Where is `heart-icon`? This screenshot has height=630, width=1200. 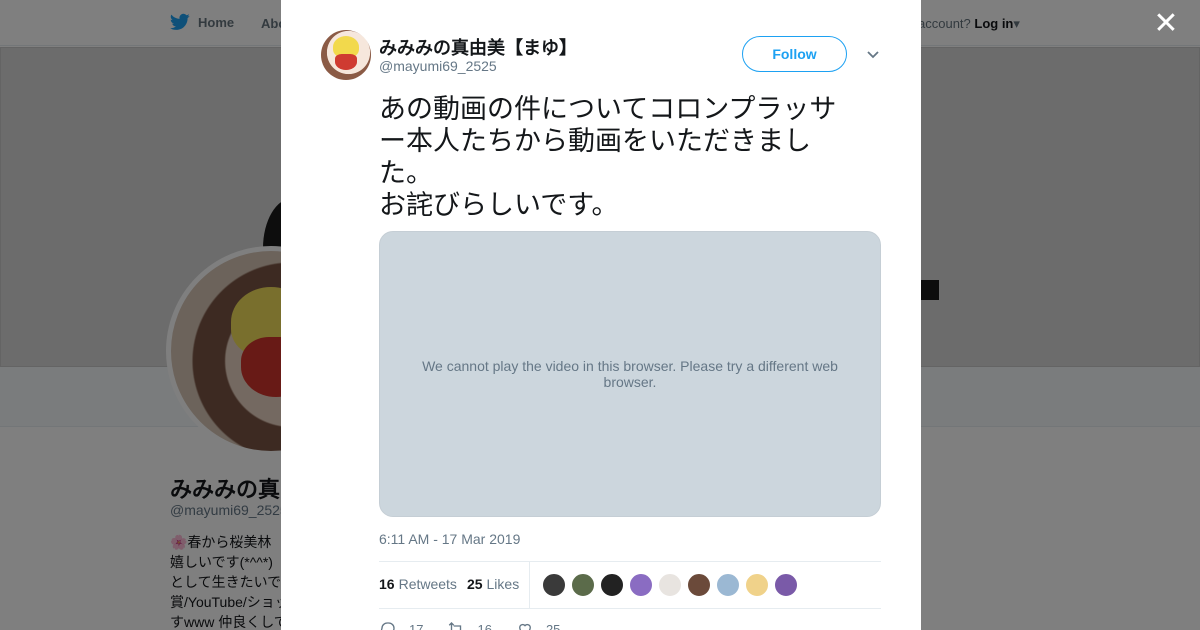 heart-icon is located at coordinates (525, 626).